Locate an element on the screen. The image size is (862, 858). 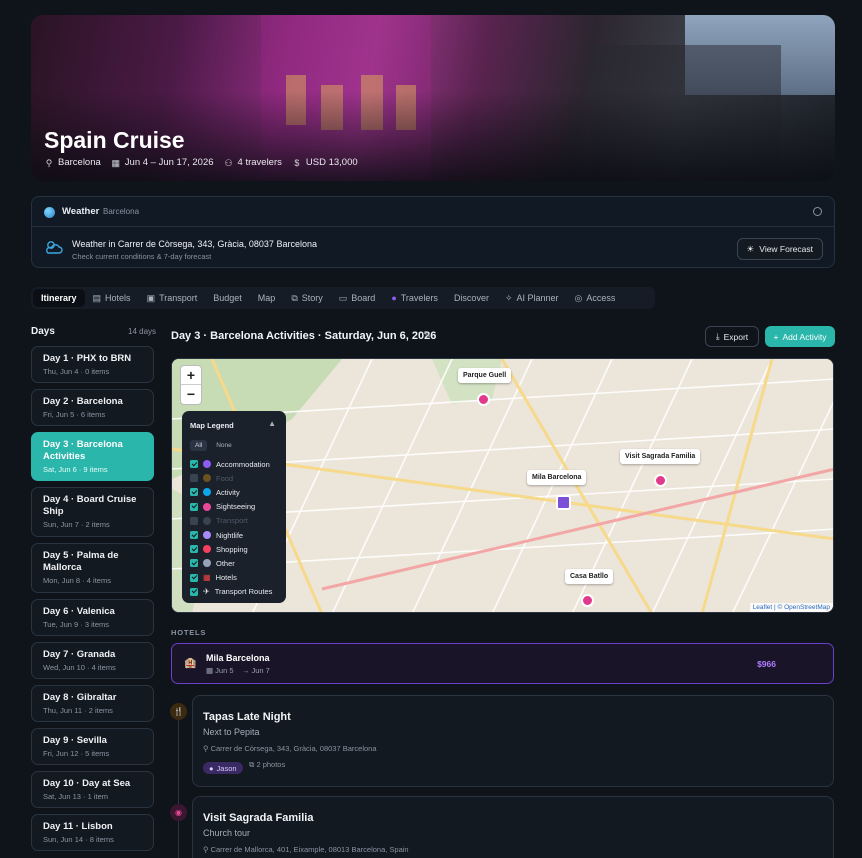
legend-row: ▦ Hotels is located at coordinates (234, 578).